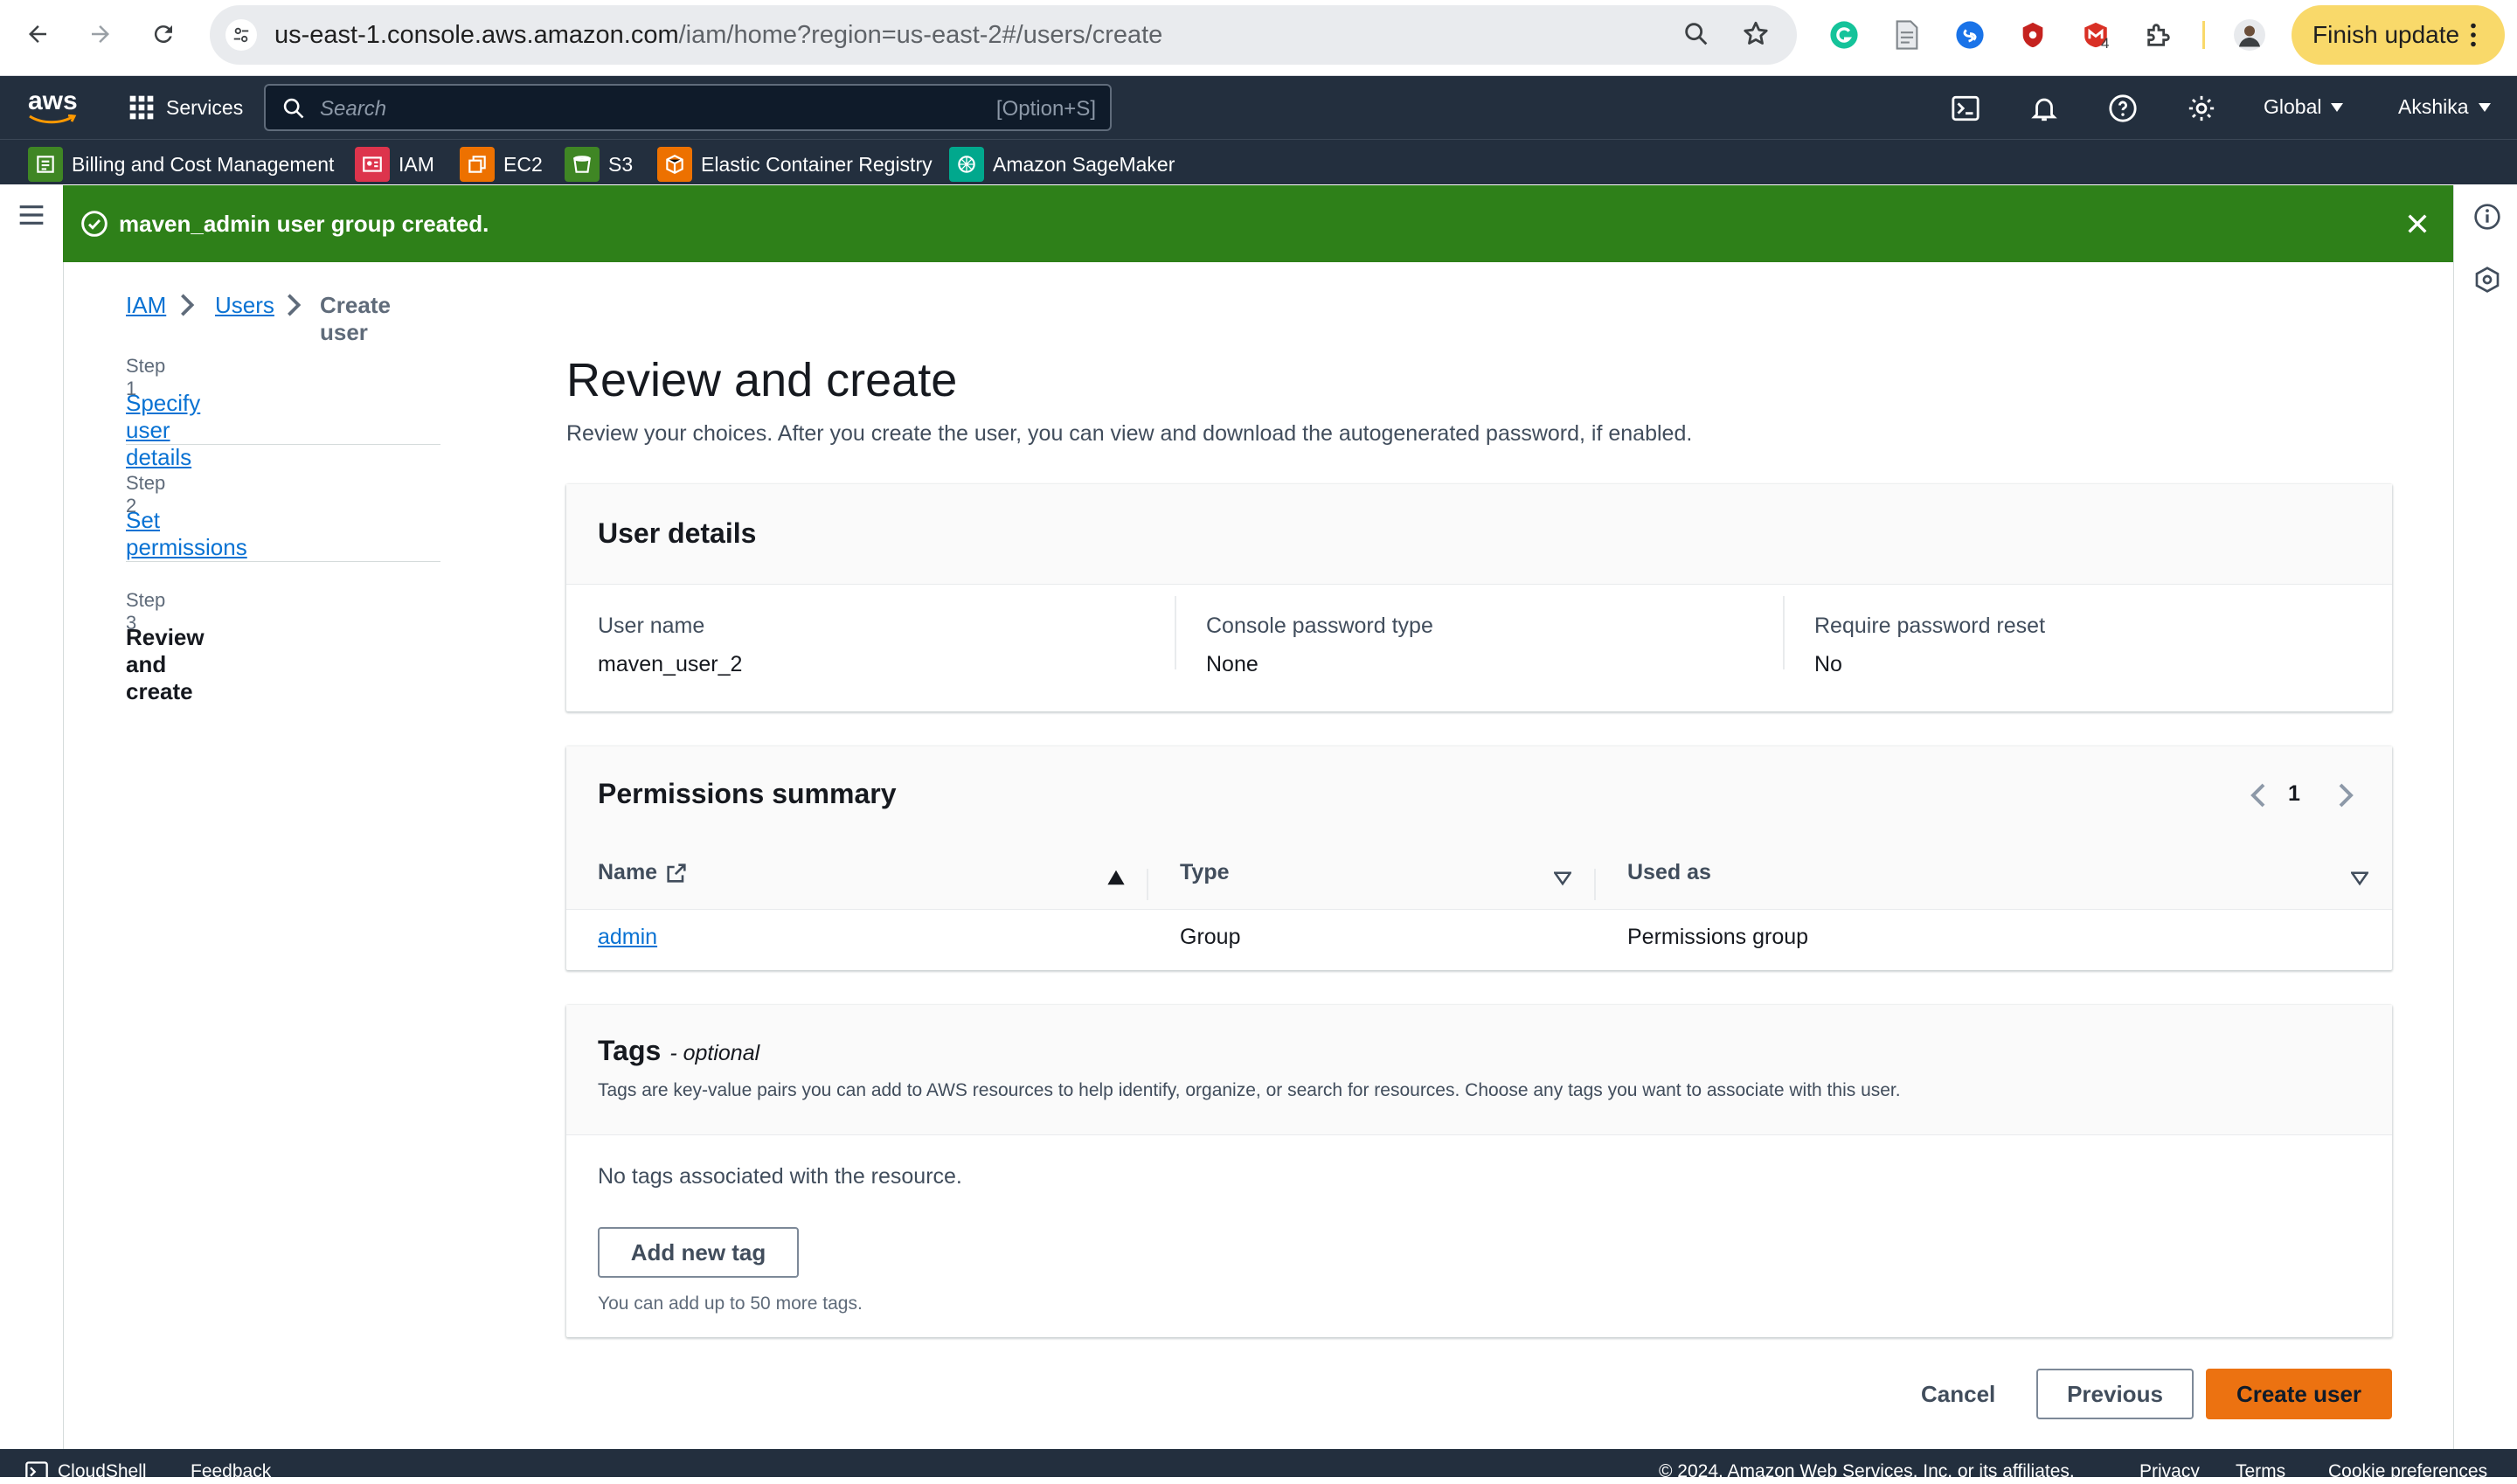  Describe the element at coordinates (244, 305) in the screenshot. I see `breadcrumb-users: Users` at that location.